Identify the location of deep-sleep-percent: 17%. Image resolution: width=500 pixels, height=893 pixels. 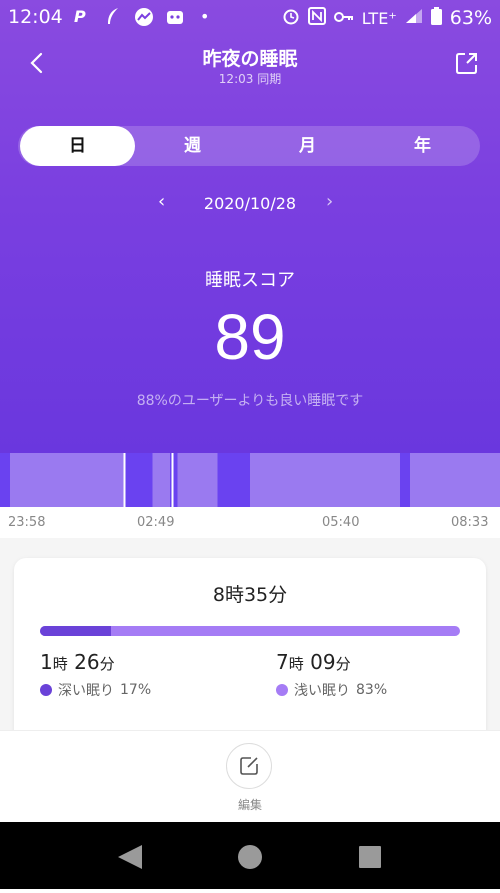
(136, 690).